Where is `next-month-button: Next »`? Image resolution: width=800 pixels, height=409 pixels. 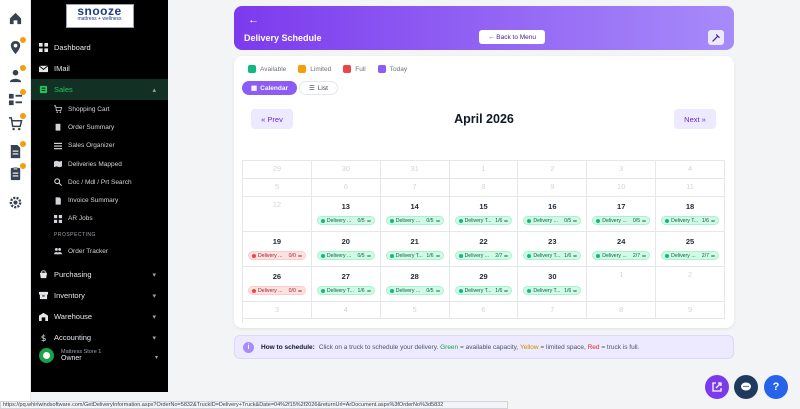 next-month-button: Next » is located at coordinates (695, 119).